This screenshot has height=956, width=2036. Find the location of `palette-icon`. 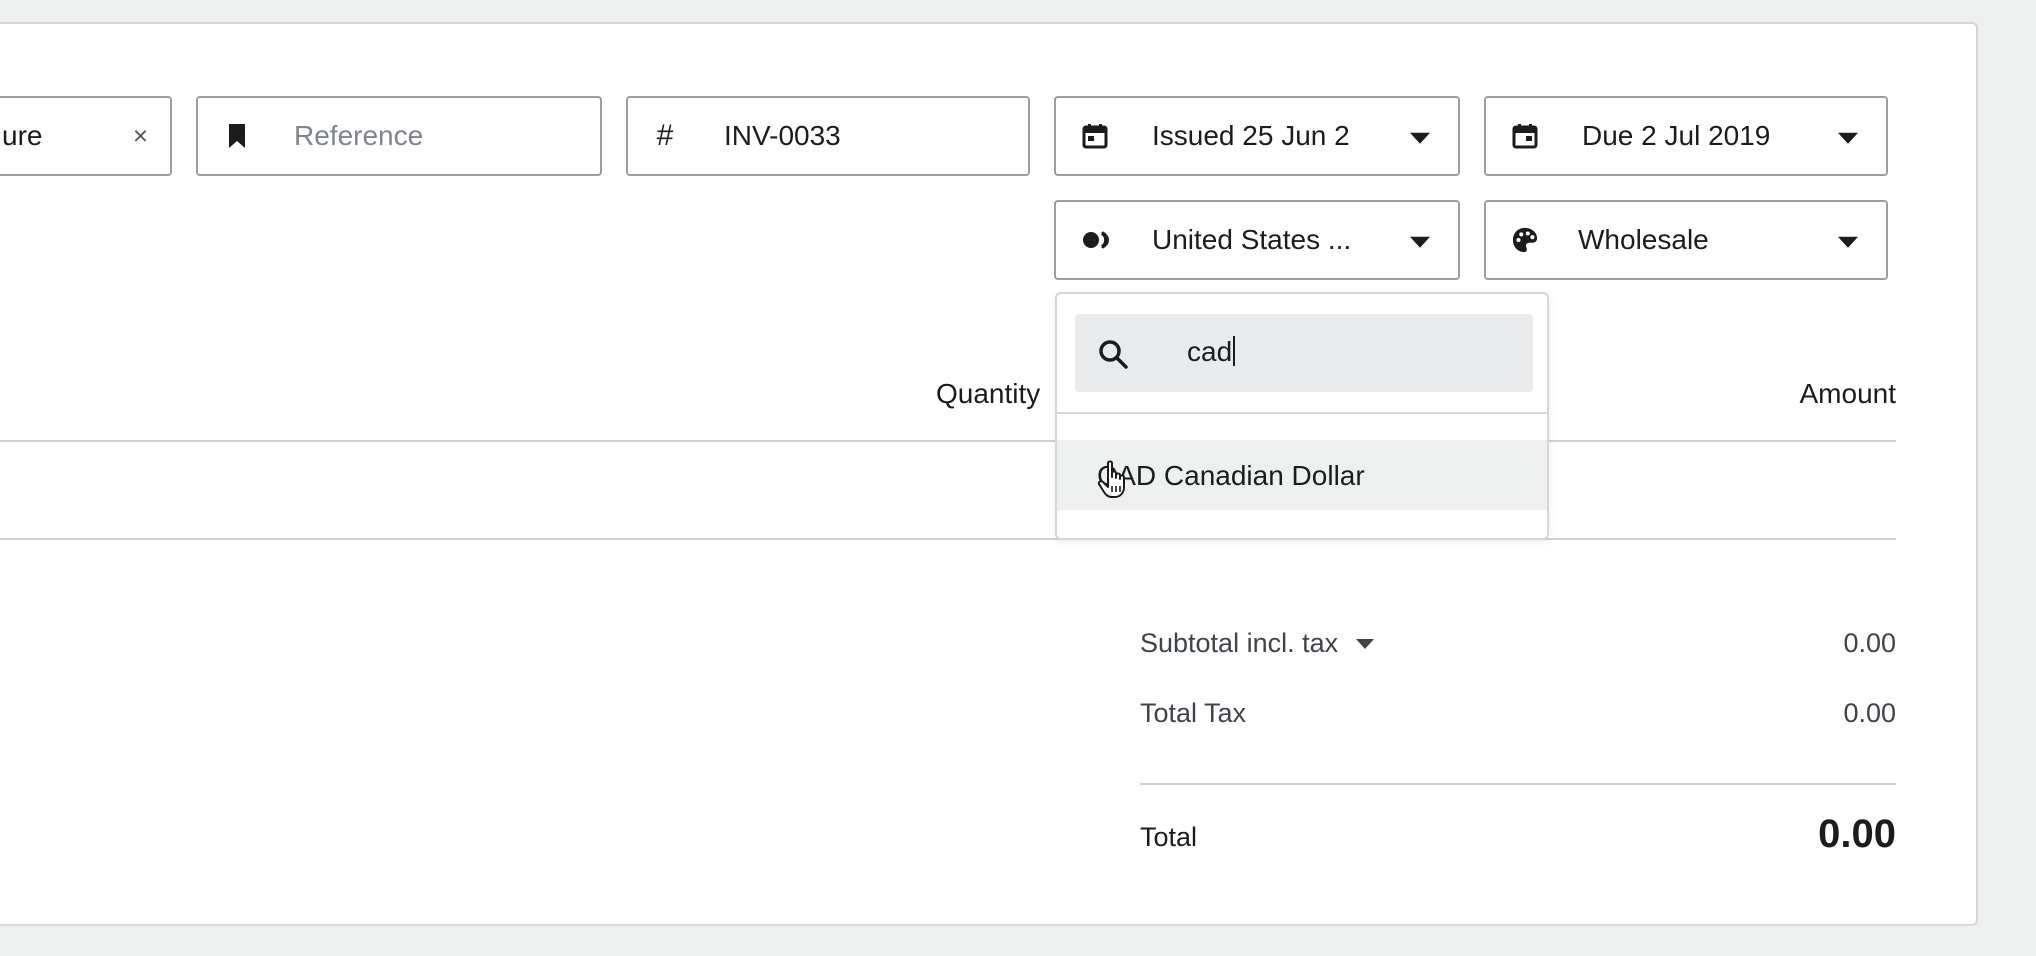

palette-icon is located at coordinates (1525, 240).